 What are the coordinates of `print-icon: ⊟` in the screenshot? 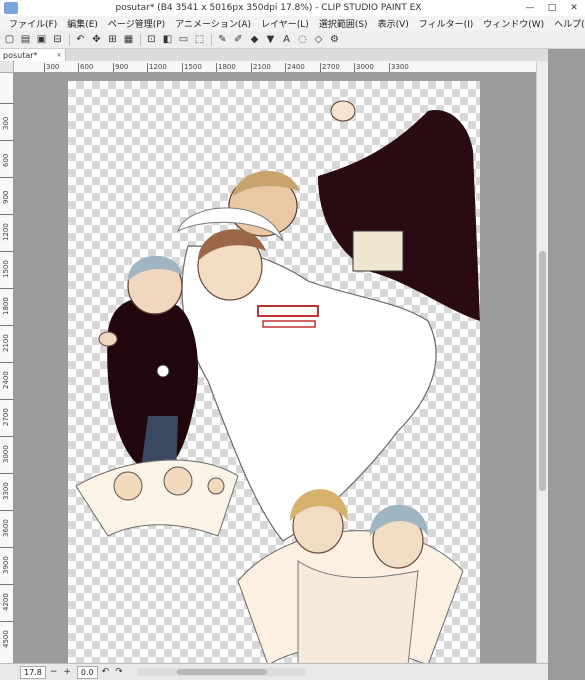 It's located at (57, 40).